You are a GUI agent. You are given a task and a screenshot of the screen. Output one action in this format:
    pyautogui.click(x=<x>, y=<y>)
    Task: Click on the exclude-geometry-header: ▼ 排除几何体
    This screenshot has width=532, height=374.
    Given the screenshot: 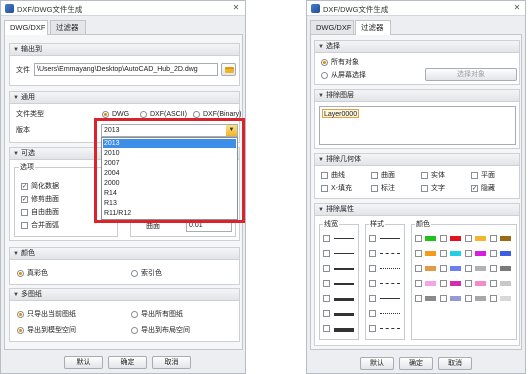 What is the action you would take?
    pyautogui.click(x=417, y=160)
    